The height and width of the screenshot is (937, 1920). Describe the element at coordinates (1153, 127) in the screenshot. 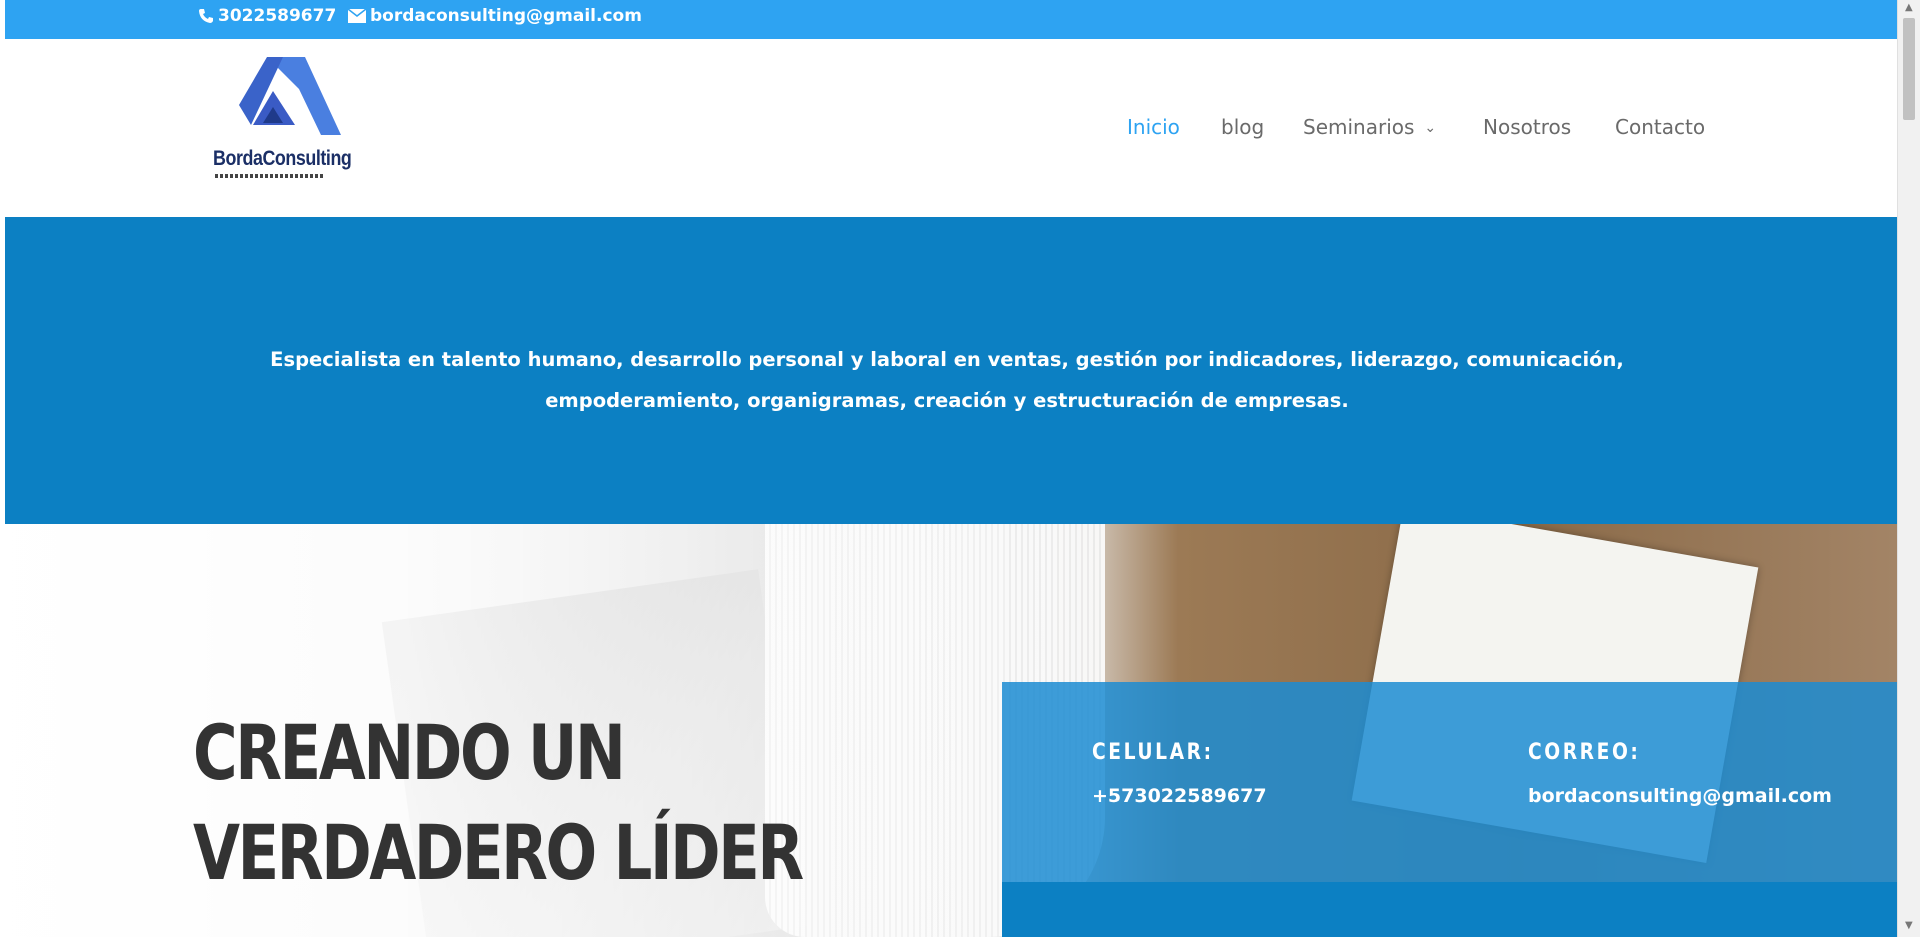

I see `nav-item-inicio: Inicio` at that location.